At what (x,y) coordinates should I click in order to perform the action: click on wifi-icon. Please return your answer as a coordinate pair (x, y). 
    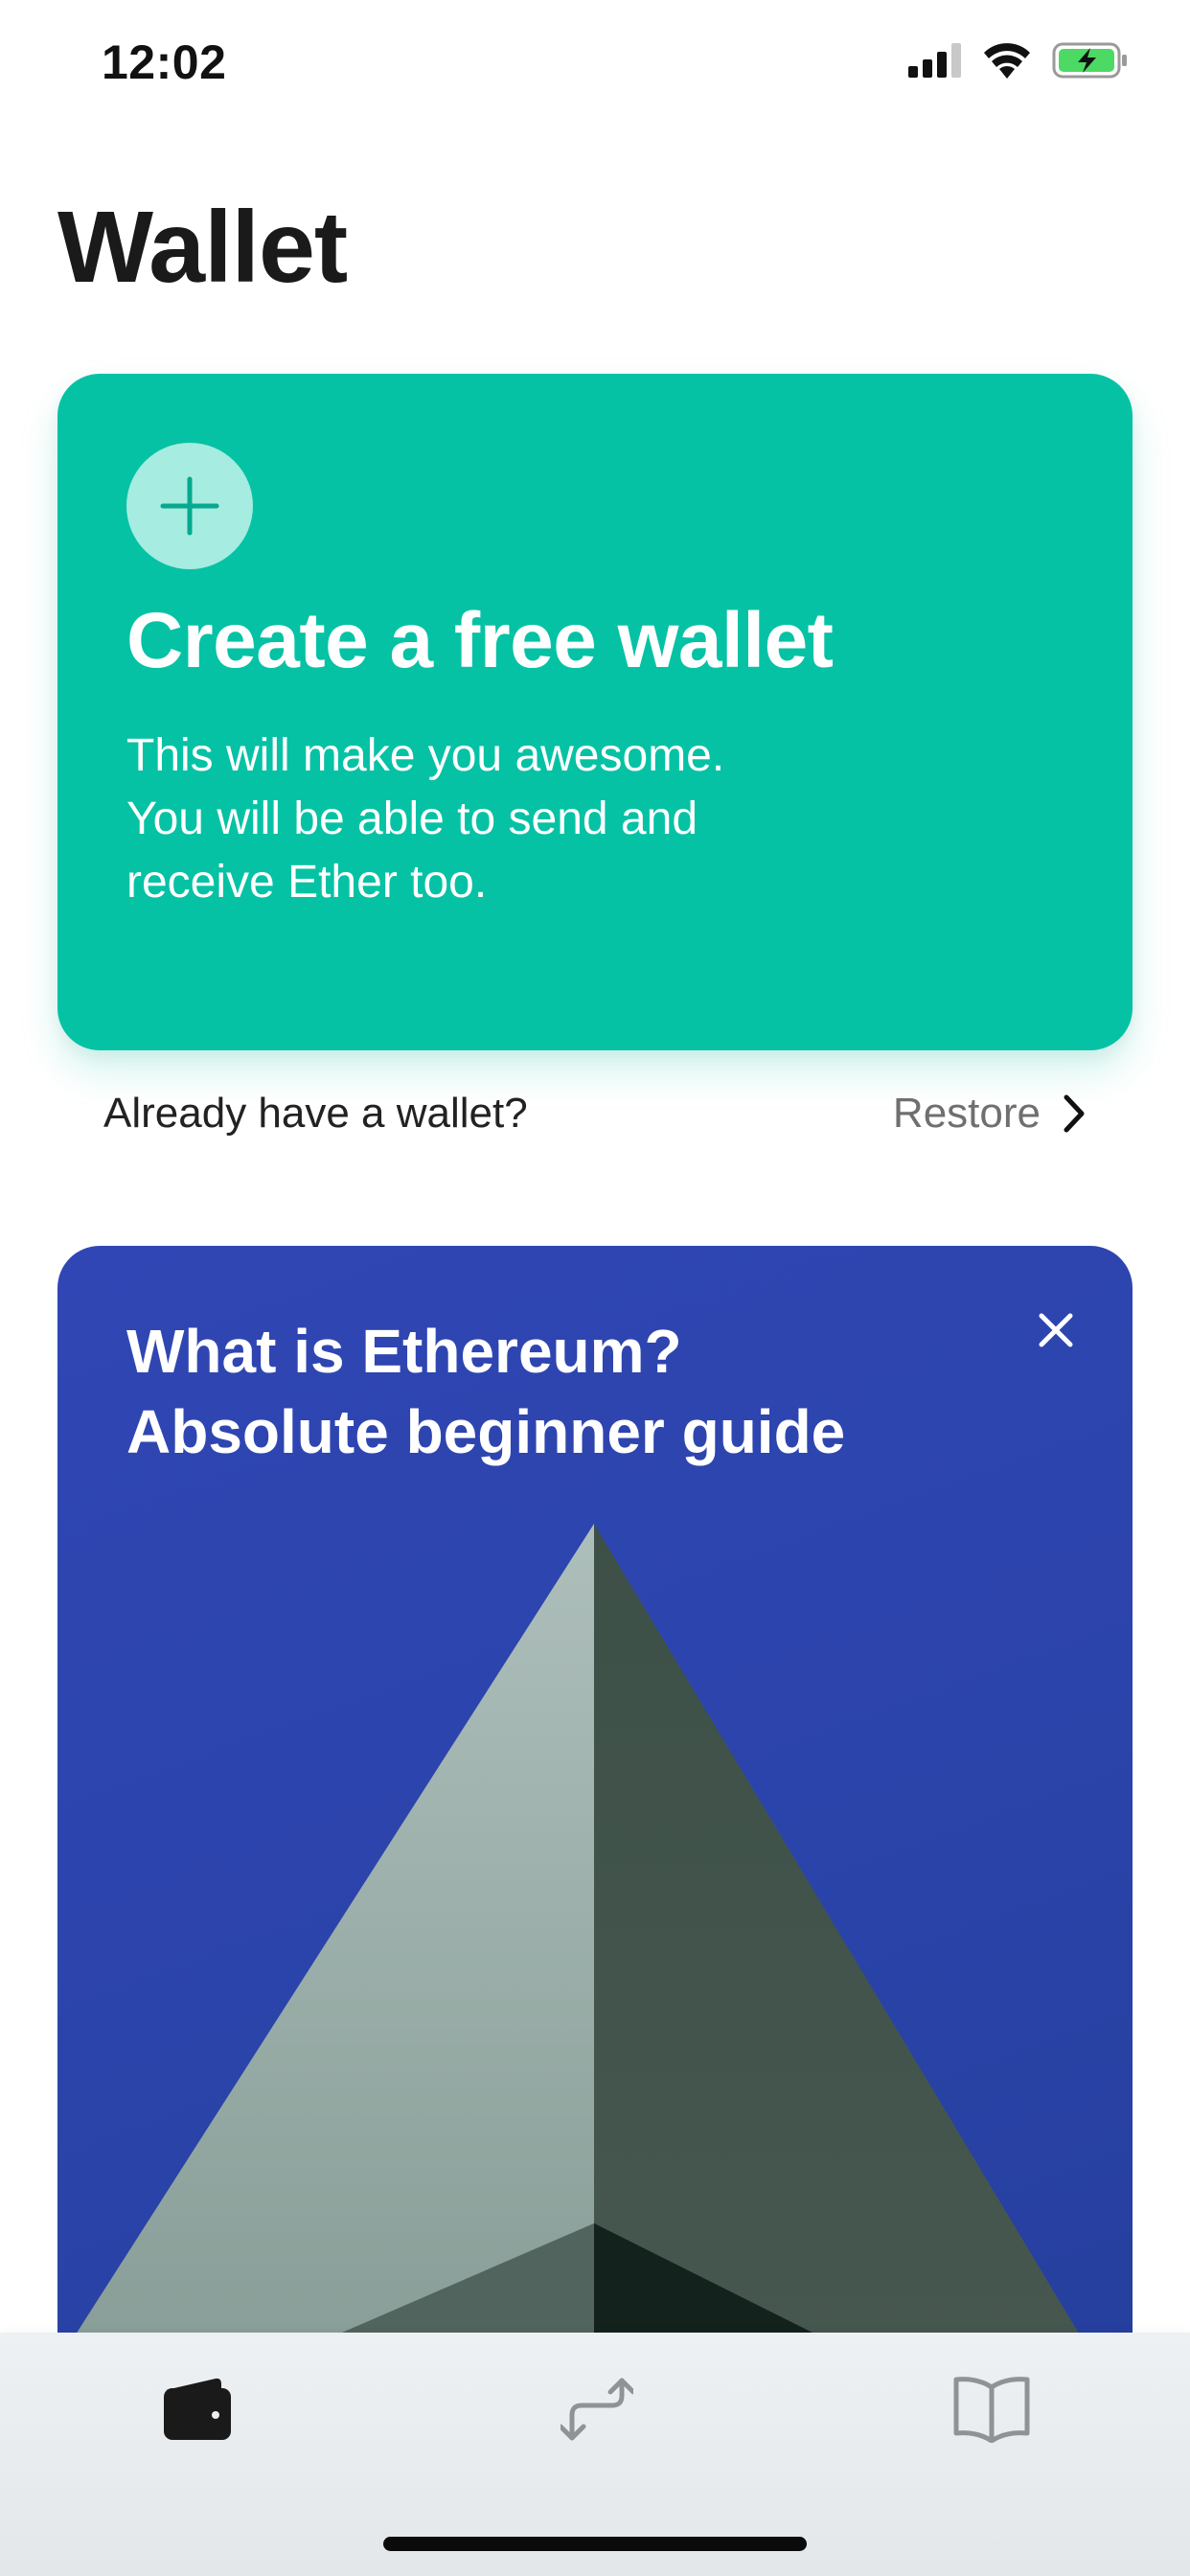
    Looking at the image, I should click on (1007, 61).